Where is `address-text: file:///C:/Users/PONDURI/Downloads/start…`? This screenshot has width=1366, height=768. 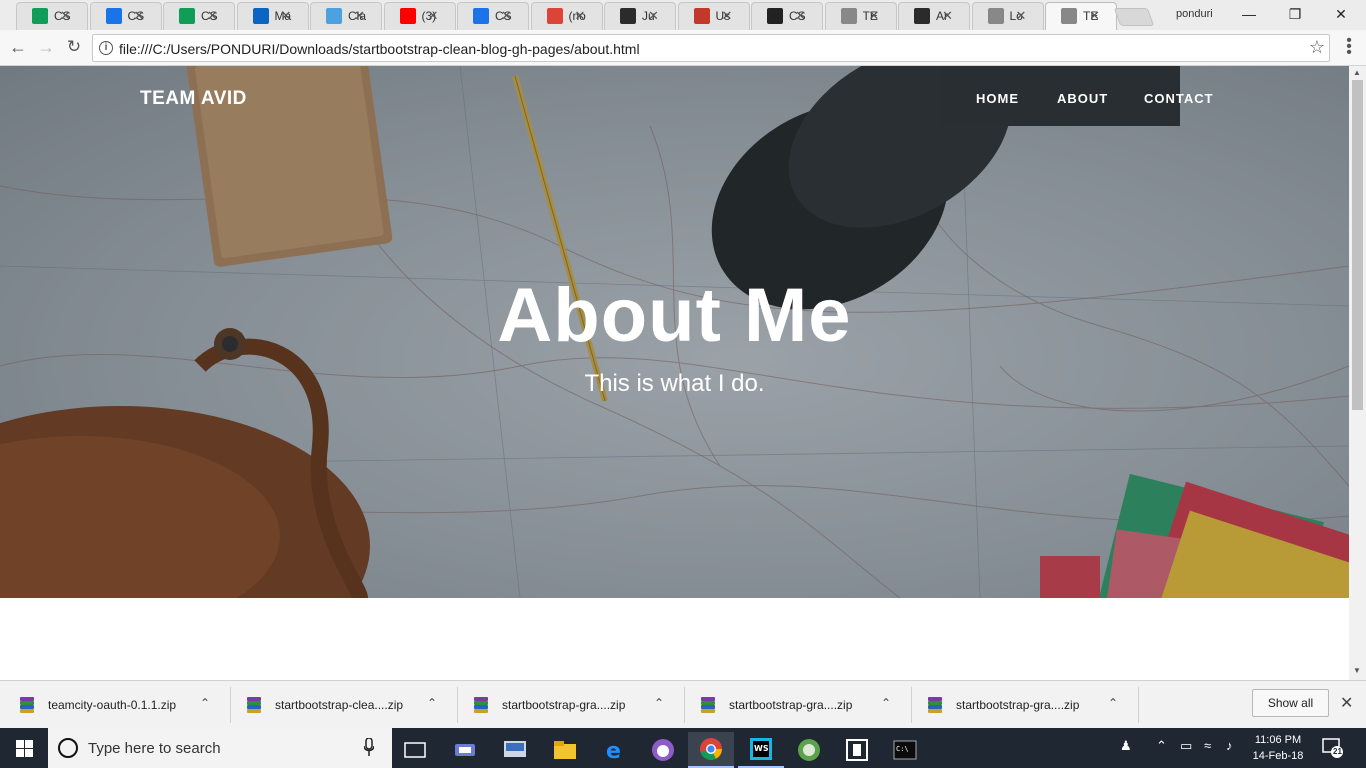 address-text: file:///C:/Users/PONDURI/Downloads/start… is located at coordinates (379, 49).